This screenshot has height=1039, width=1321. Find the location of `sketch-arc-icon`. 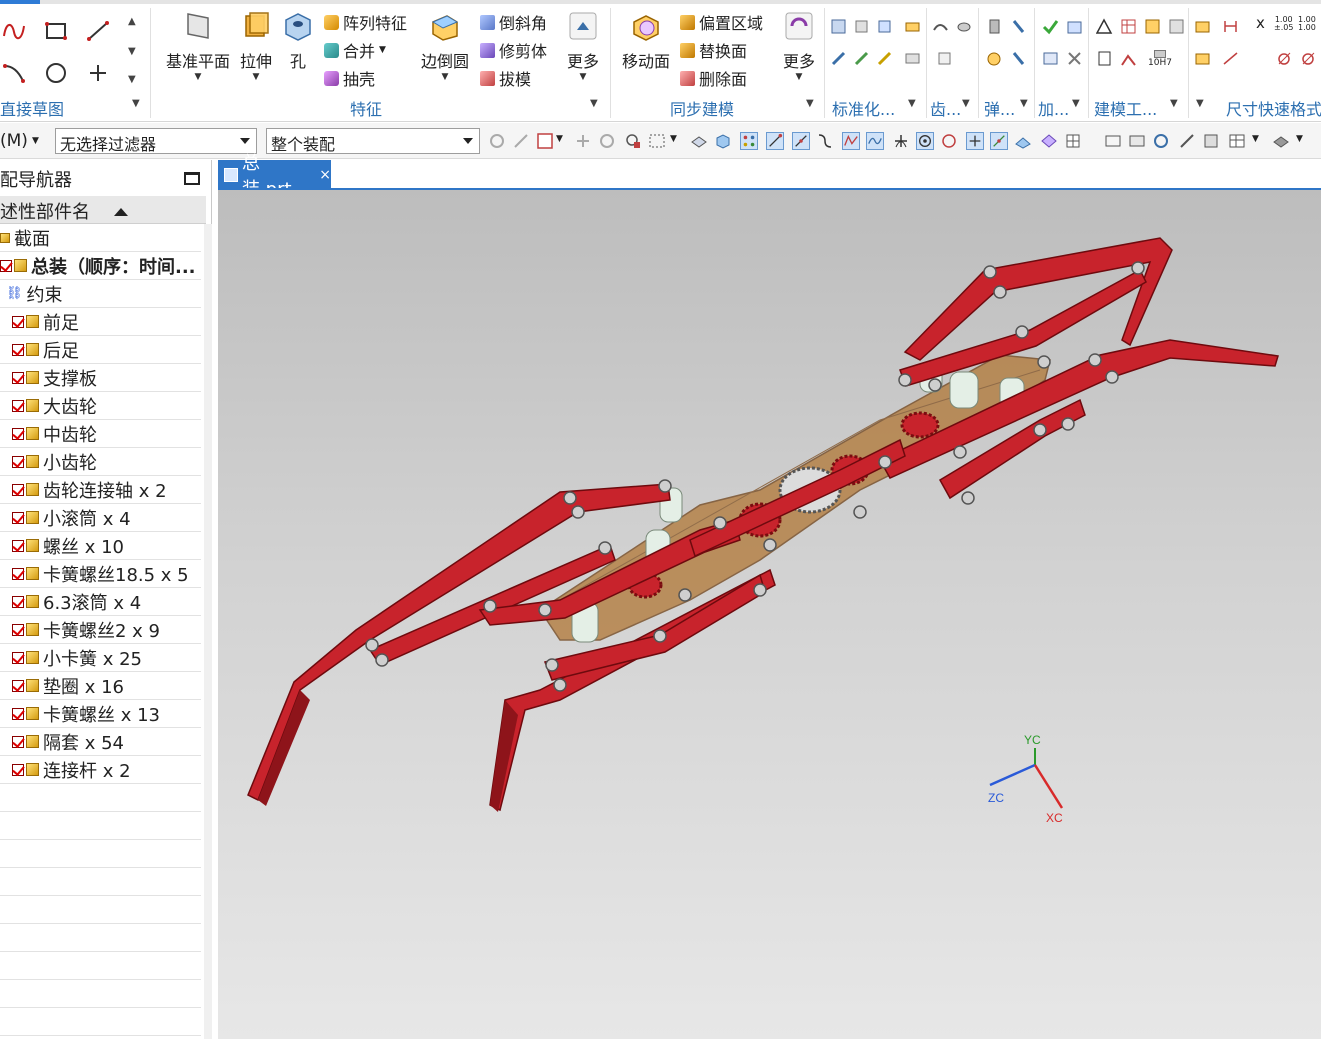

sketch-arc-icon is located at coordinates (14, 31).